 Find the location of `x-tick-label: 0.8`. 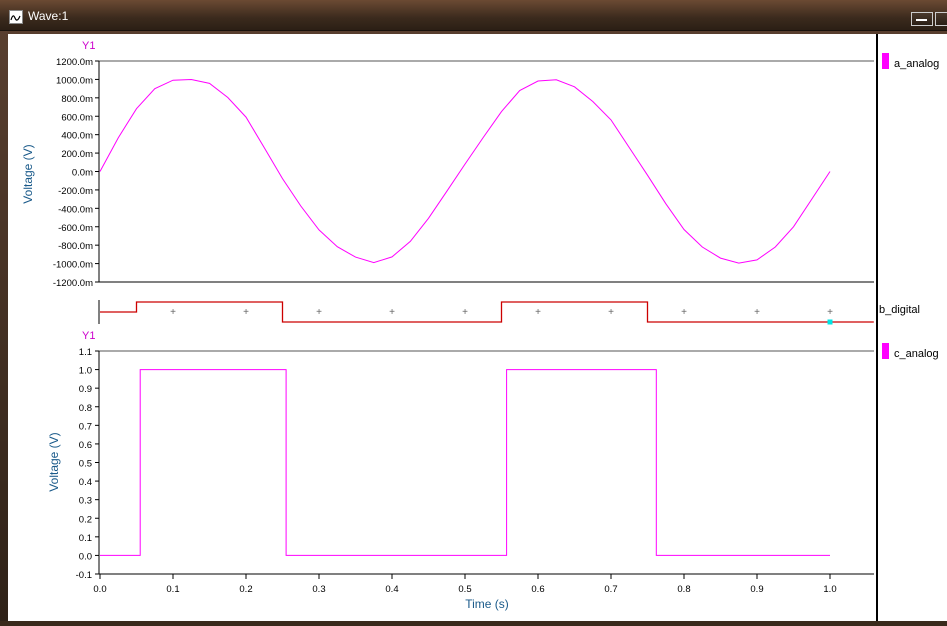

x-tick-label: 0.8 is located at coordinates (683, 589).